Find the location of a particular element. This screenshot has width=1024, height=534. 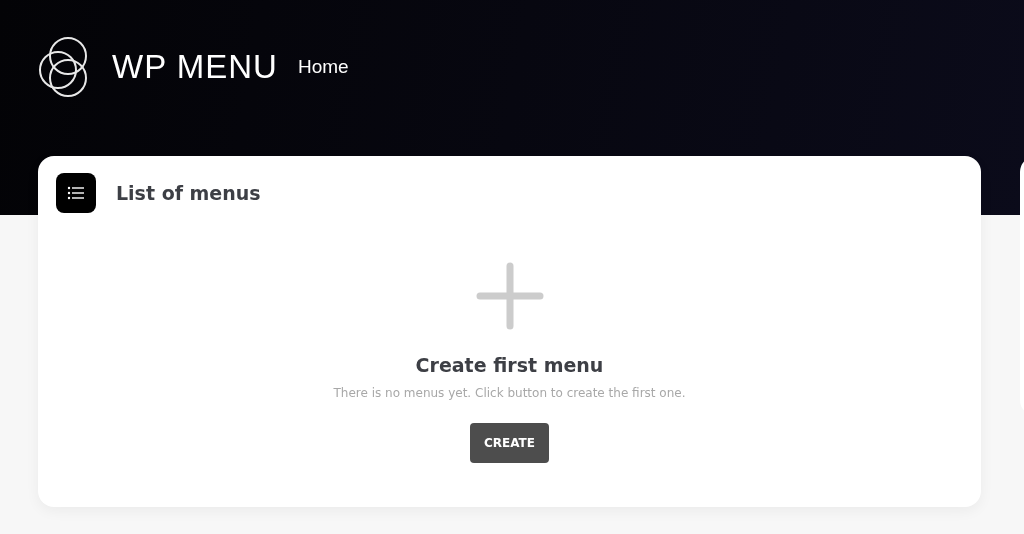

empty-message: There is no menus yet. Click button to create the first one. is located at coordinates (509, 393).